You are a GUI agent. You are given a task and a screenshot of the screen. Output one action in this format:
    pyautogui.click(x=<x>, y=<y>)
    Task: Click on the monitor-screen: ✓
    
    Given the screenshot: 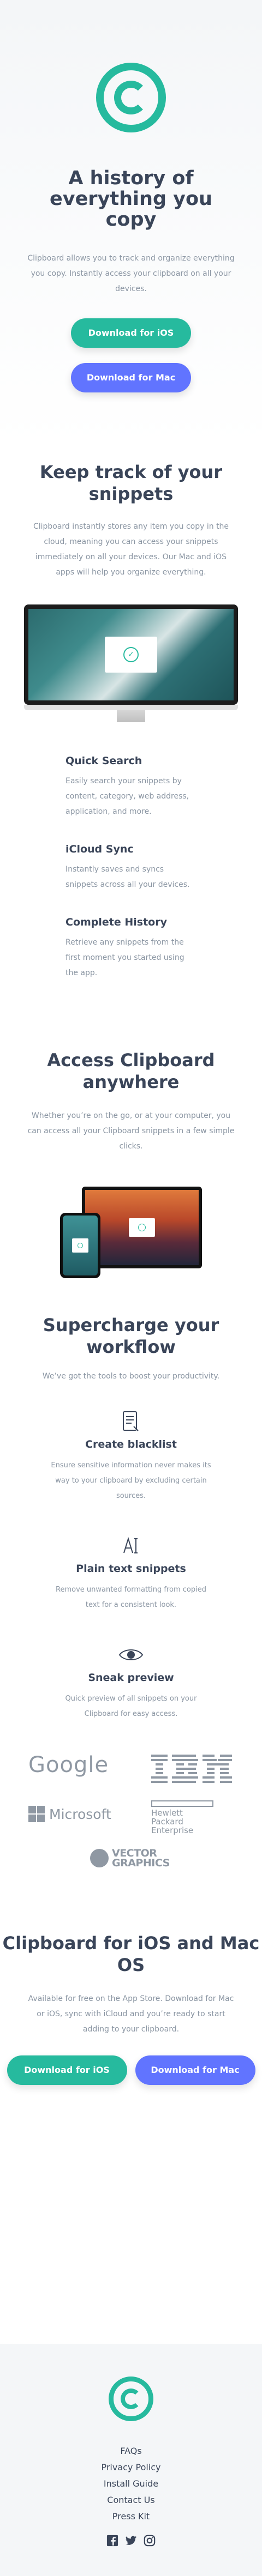 What is the action you would take?
    pyautogui.click(x=131, y=654)
    